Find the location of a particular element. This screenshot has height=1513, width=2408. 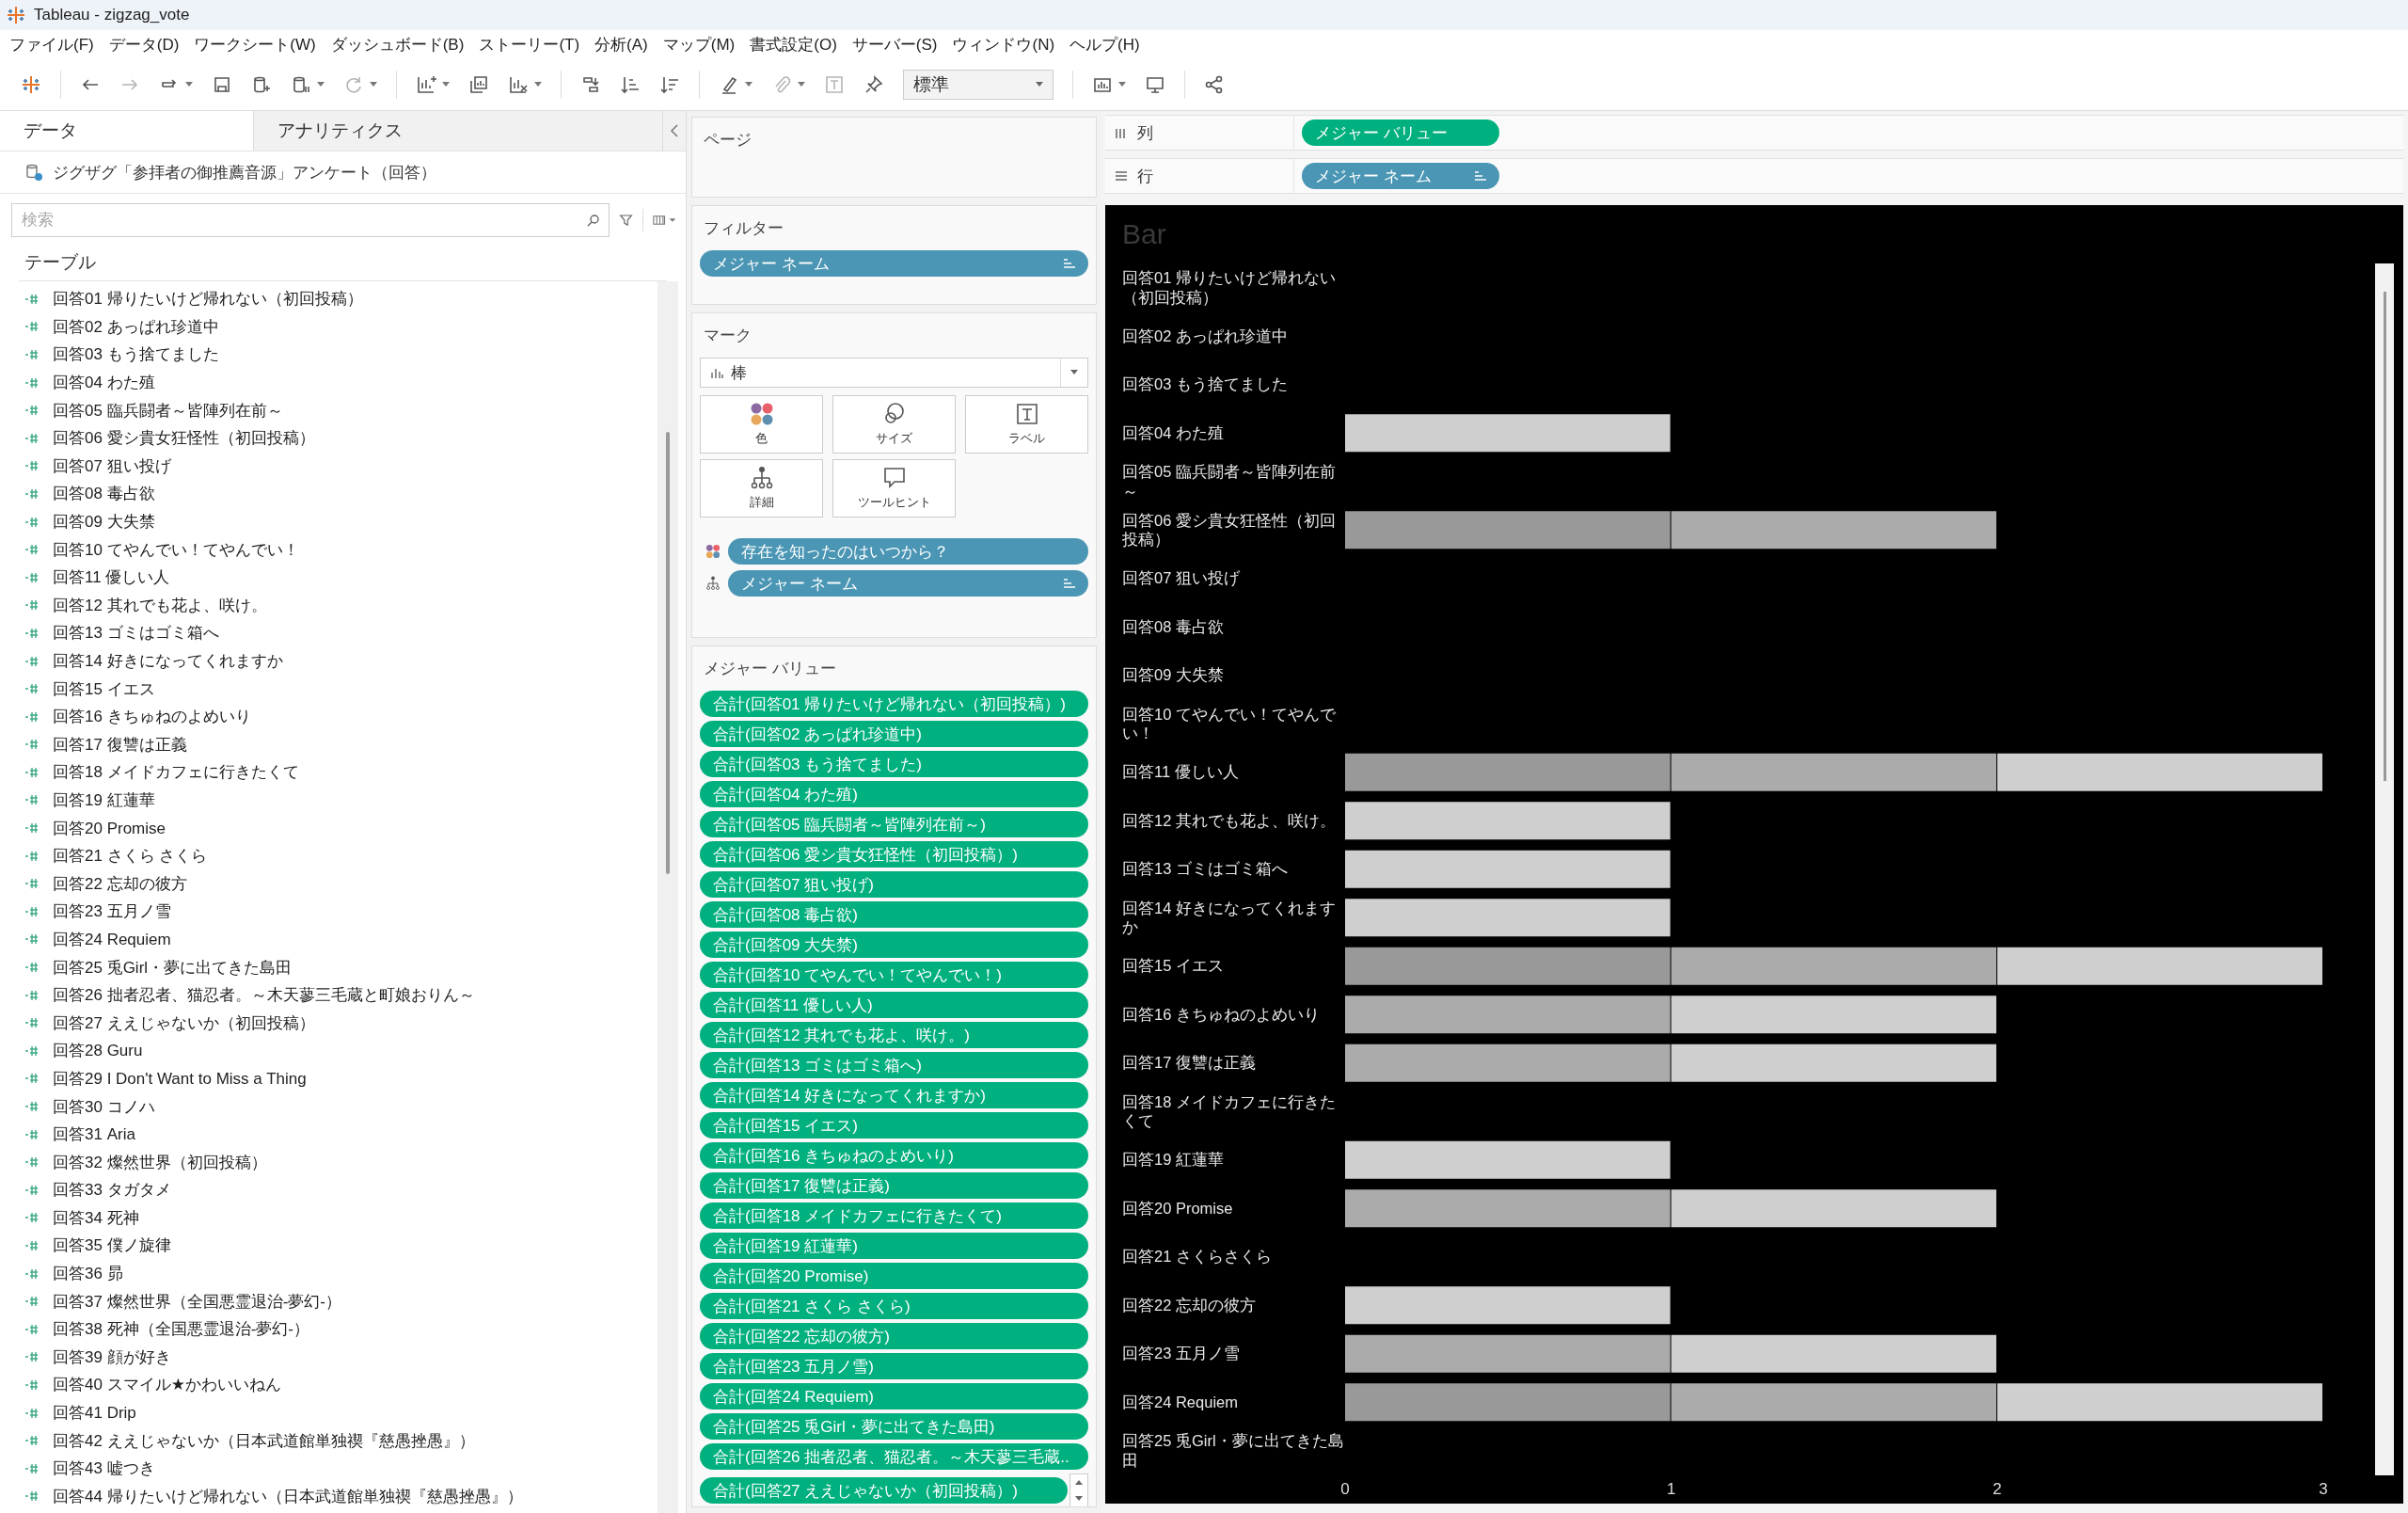

menu-item: ダッシュボード(B) is located at coordinates (398, 44).